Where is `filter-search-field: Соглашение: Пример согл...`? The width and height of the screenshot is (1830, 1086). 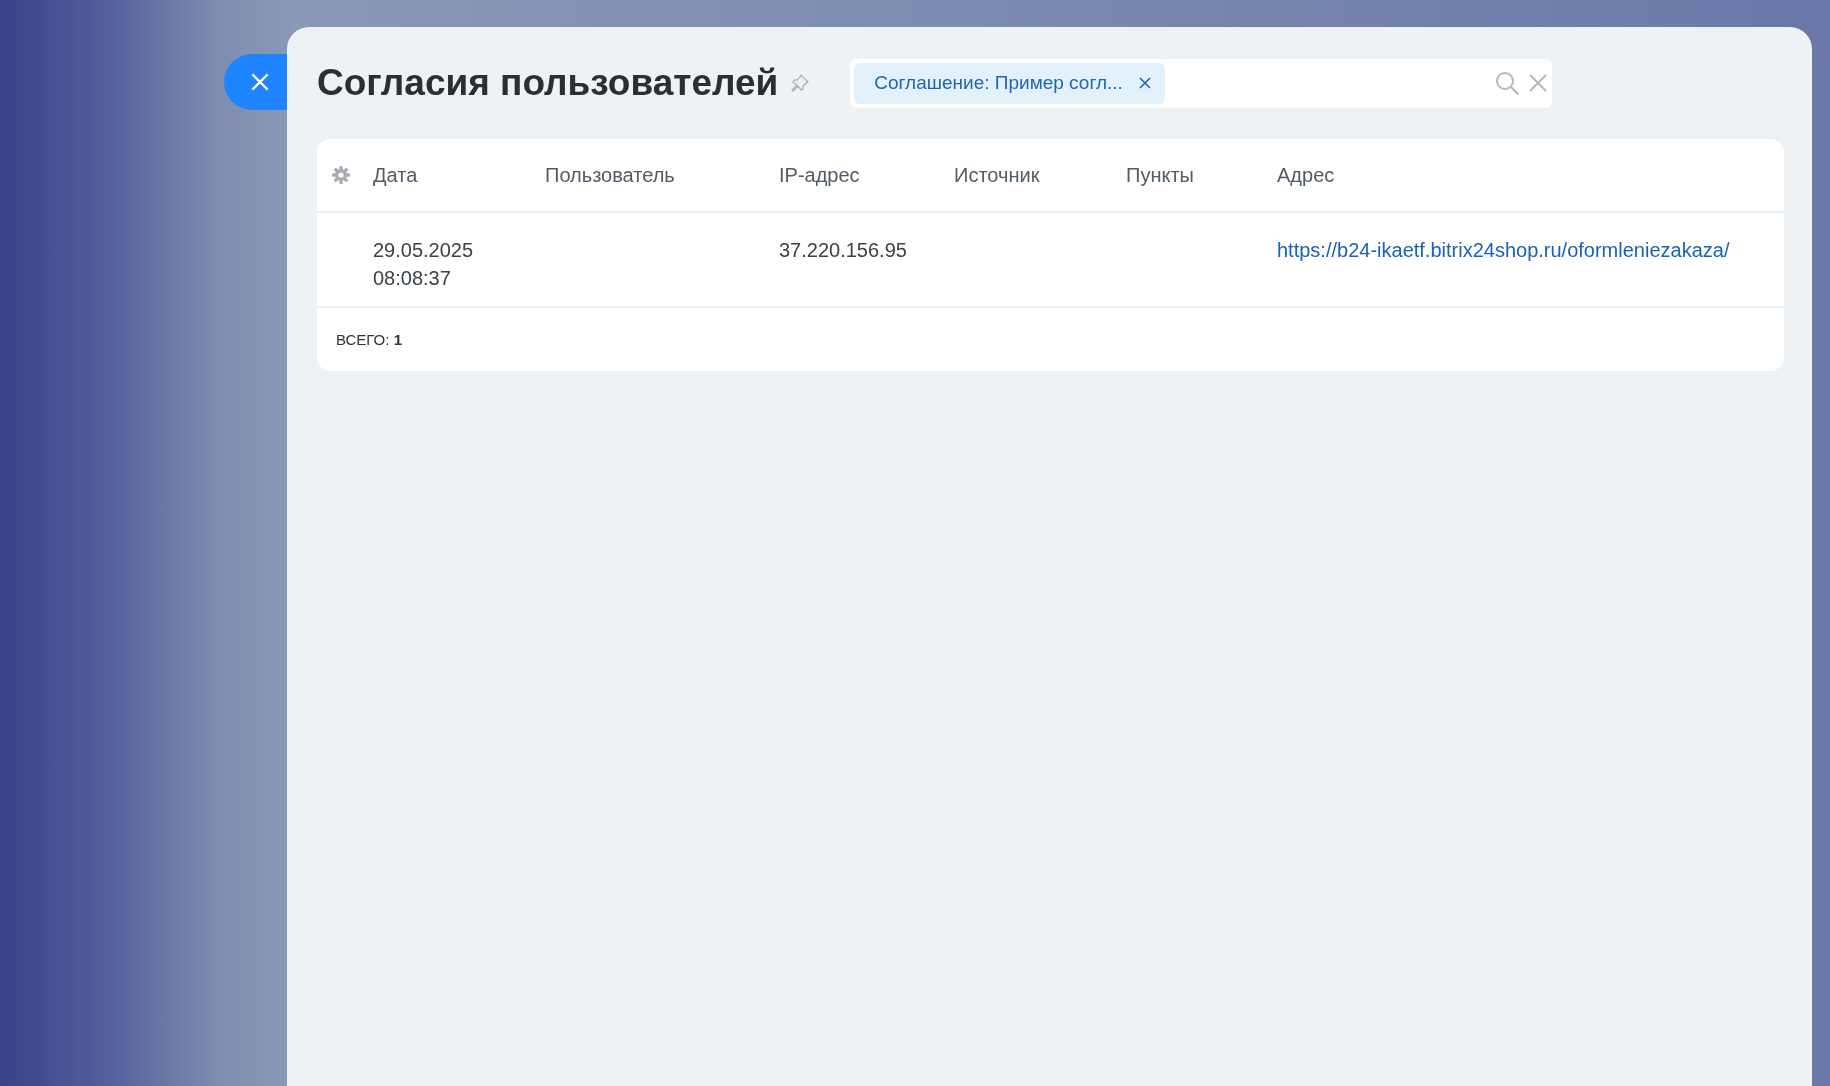
filter-search-field: Соглашение: Пример согл... is located at coordinates (1201, 83).